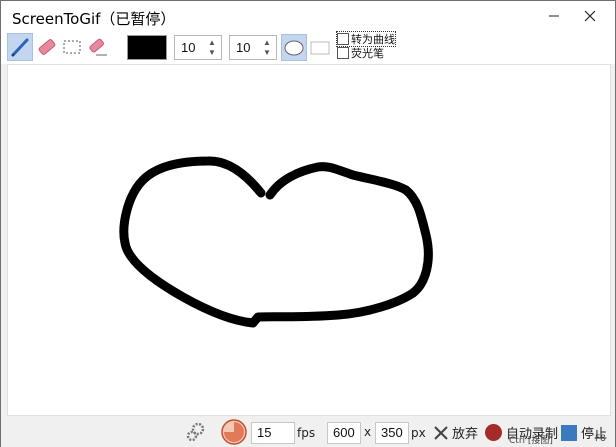 Image resolution: width=616 pixels, height=447 pixels. I want to click on pen-tool-button, so click(20, 47).